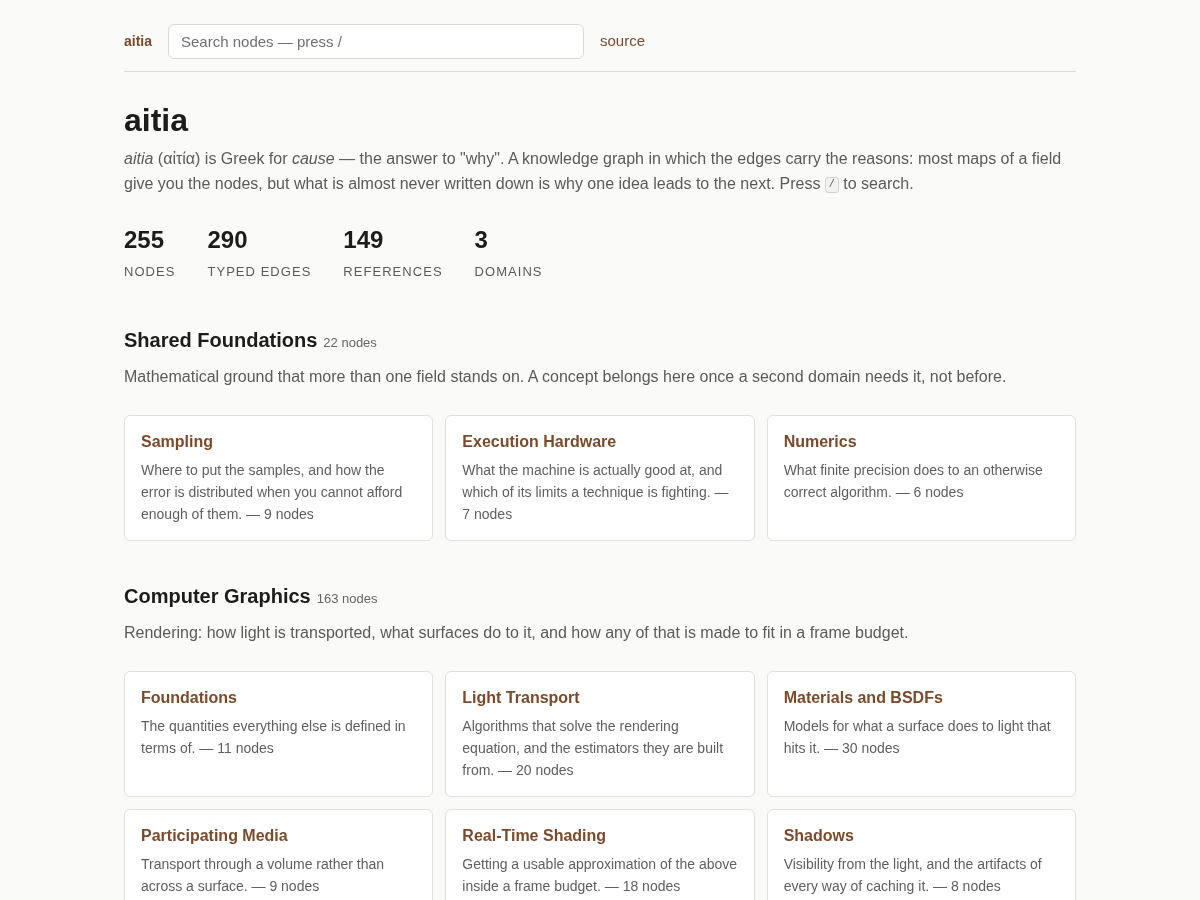 The width and height of the screenshot is (1200, 900). I want to click on card-description: Getting a usable approximation of the above inside a frame budget. — 18 nodes, so click(600, 875).